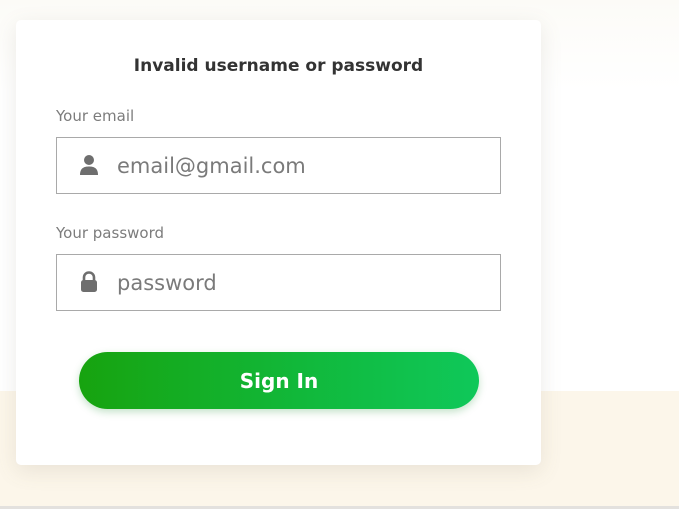  I want to click on user-icon, so click(89, 165).